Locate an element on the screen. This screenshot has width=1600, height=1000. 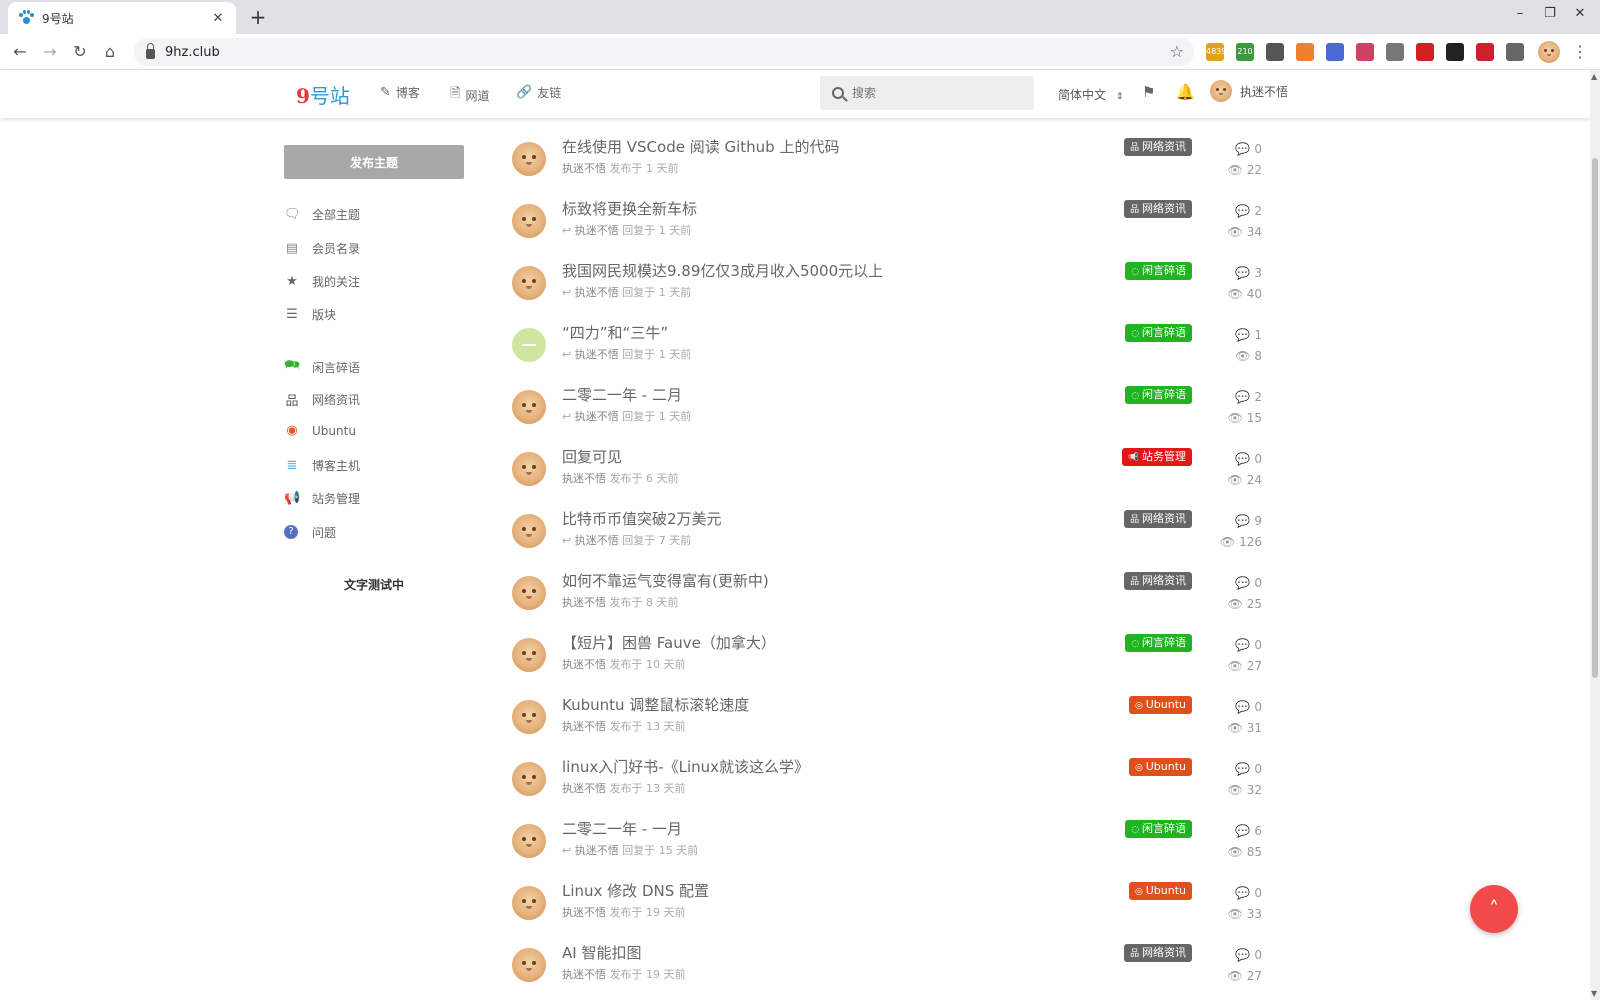
topic-title: 回复可见 is located at coordinates (592, 456).